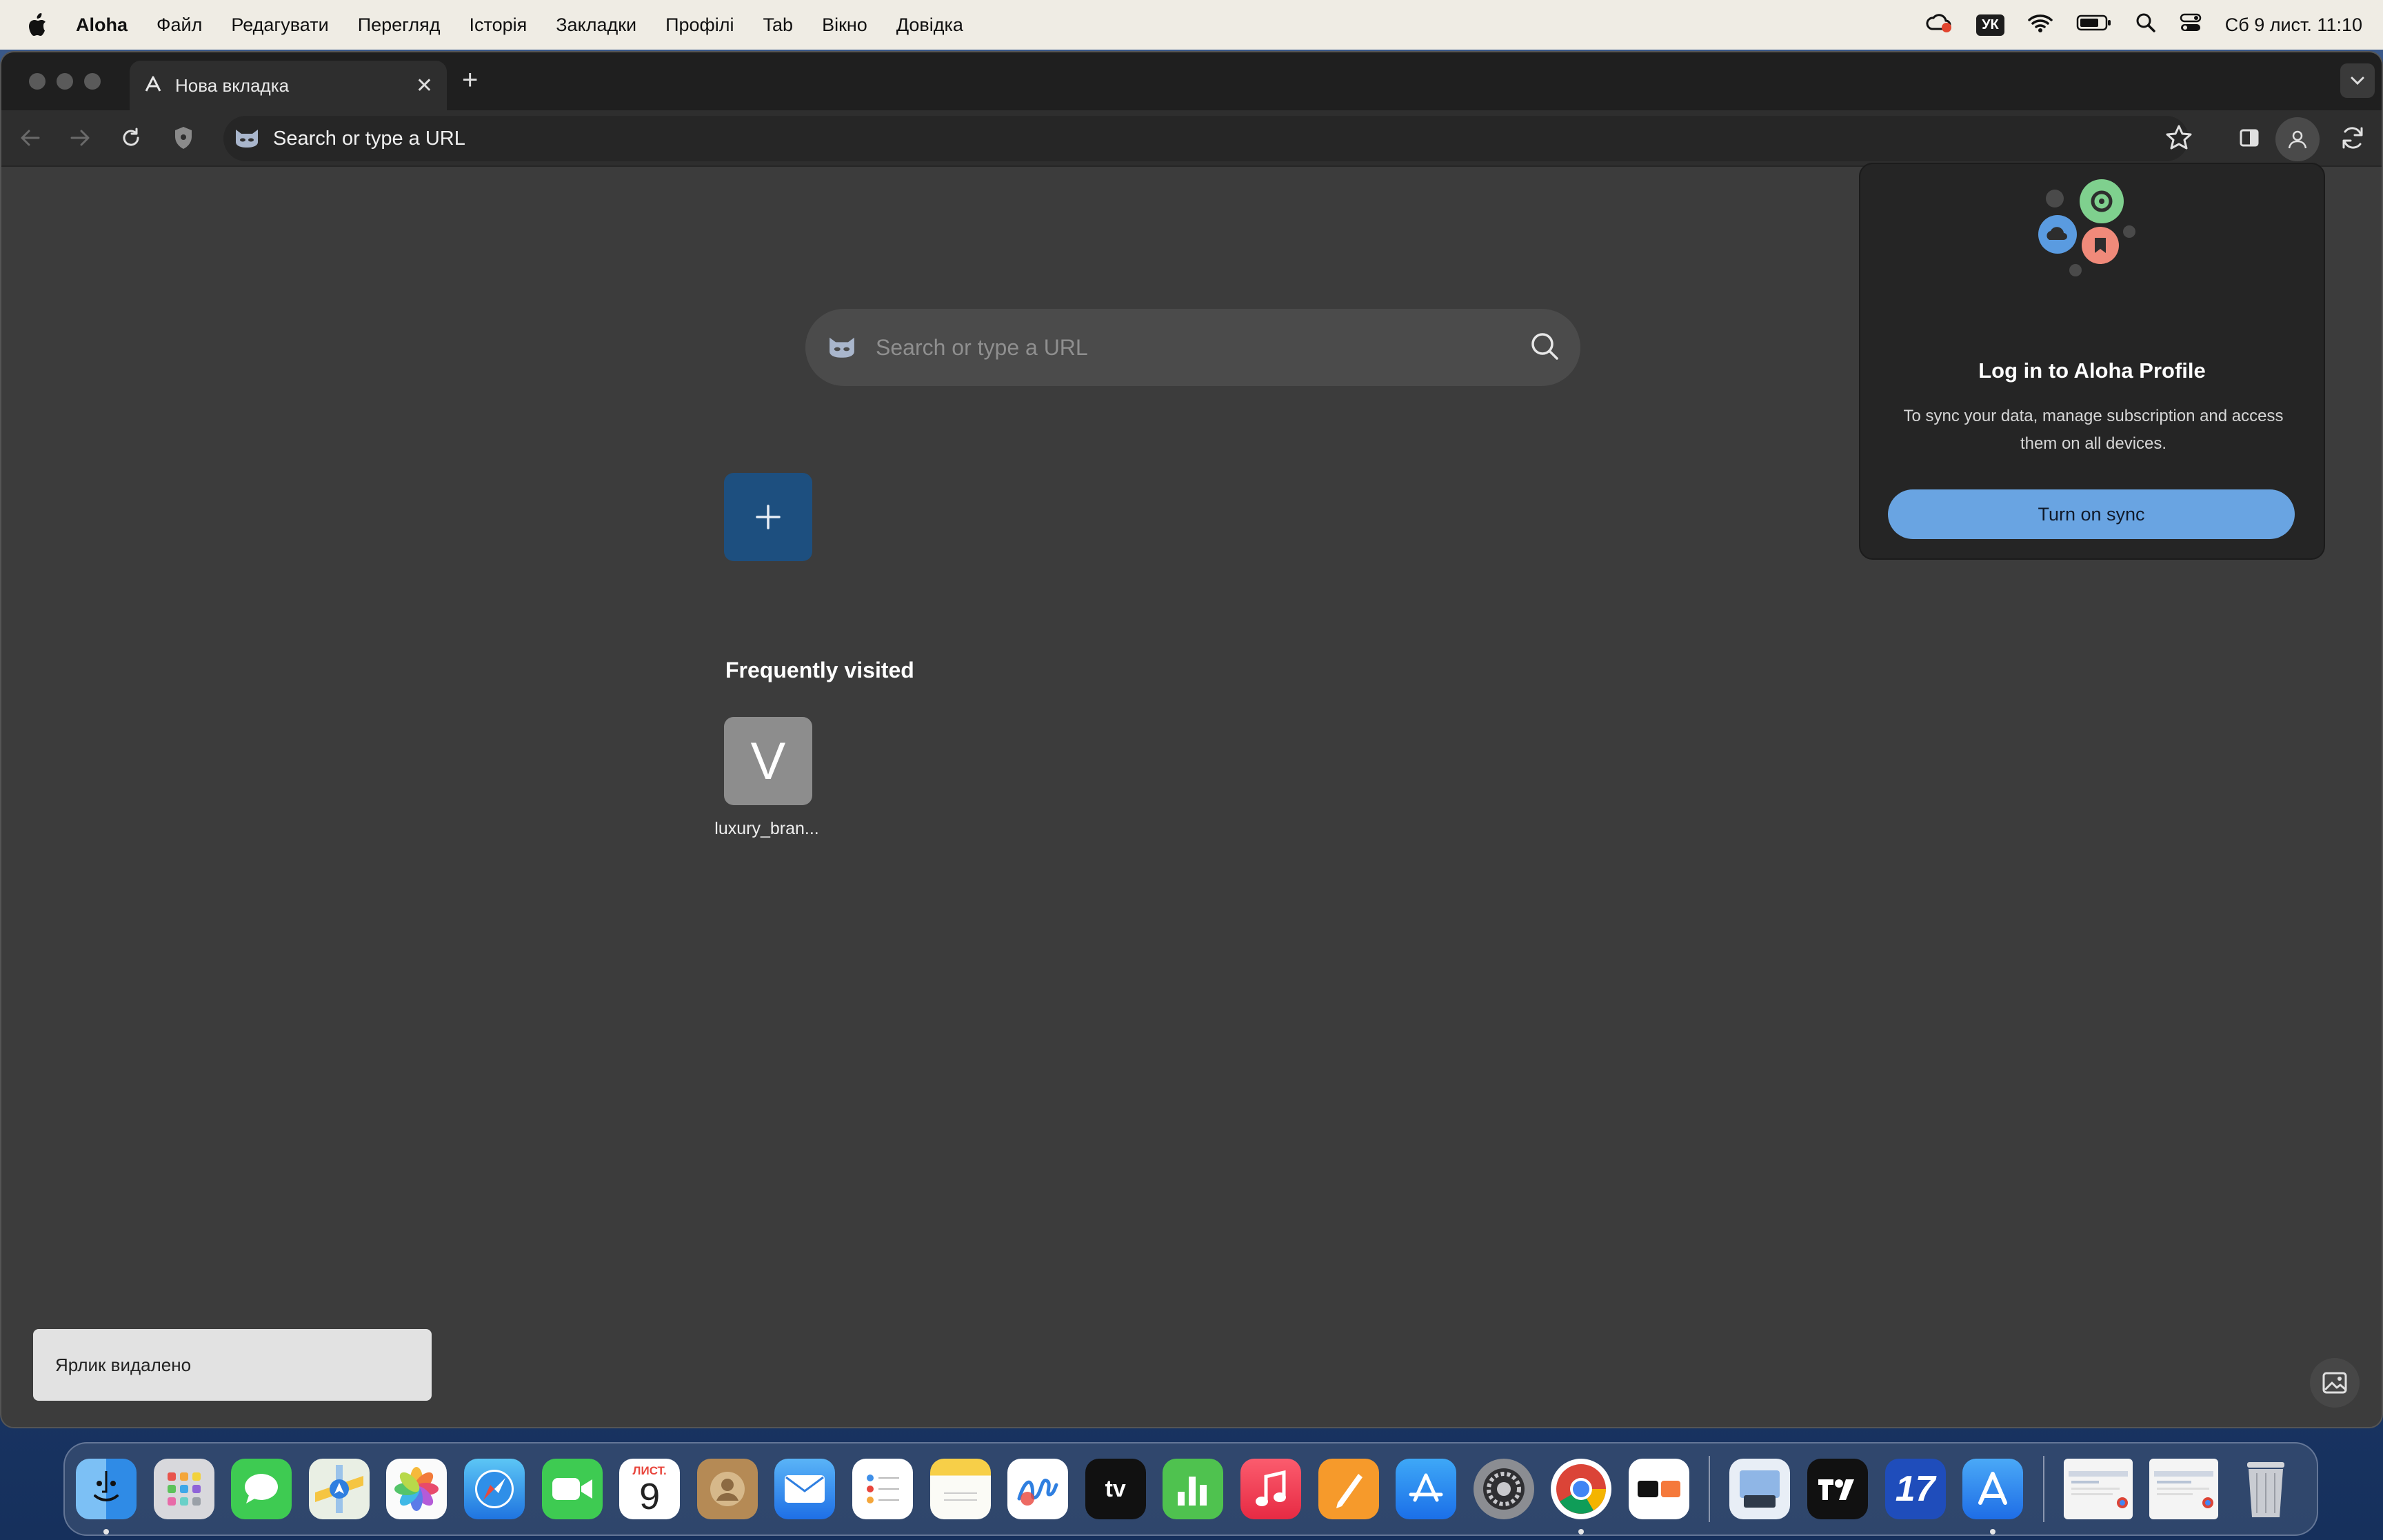 Image resolution: width=2383 pixels, height=1540 pixels. Describe the element at coordinates (131, 138) in the screenshot. I see `reload-icon` at that location.